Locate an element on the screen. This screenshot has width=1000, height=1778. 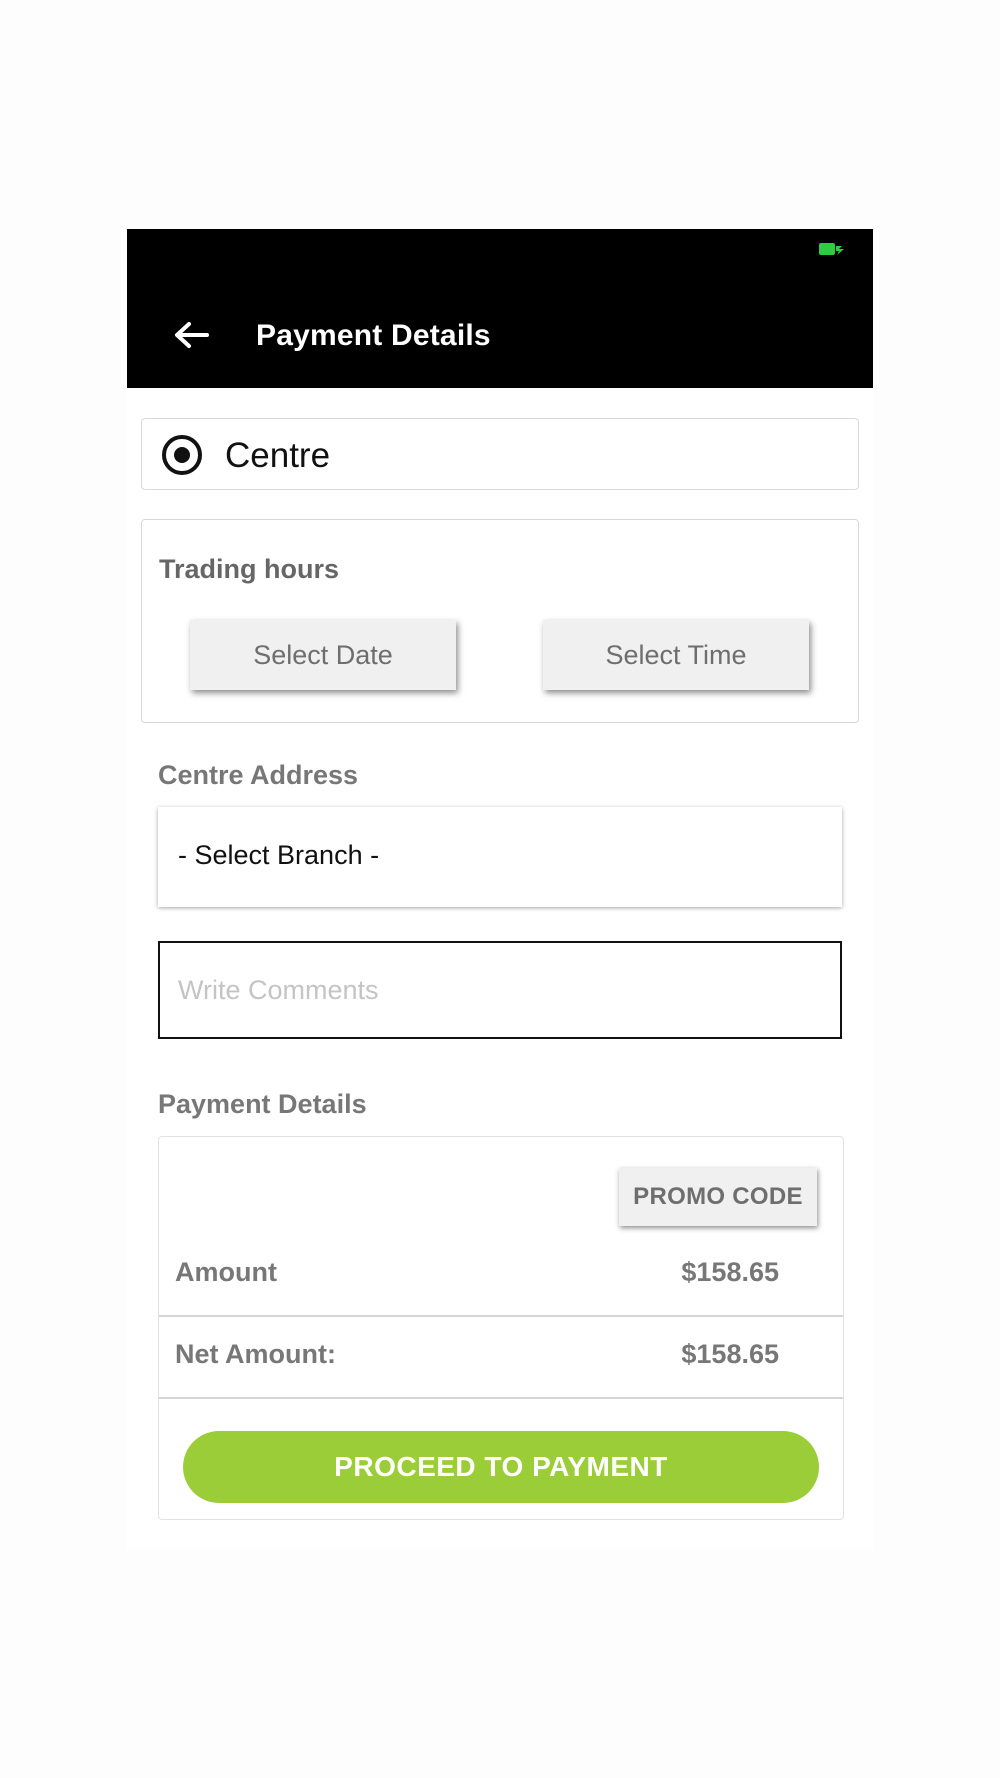
radio-selected-dot is located at coordinates (182, 455).